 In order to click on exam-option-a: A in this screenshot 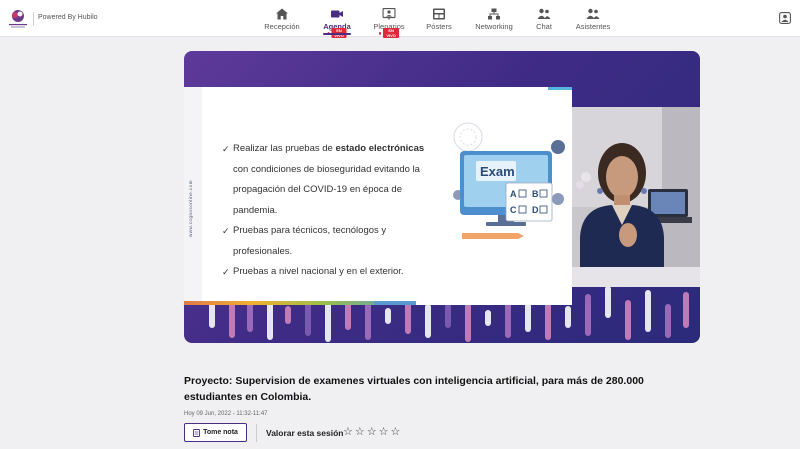, I will do `click(513, 194)`.